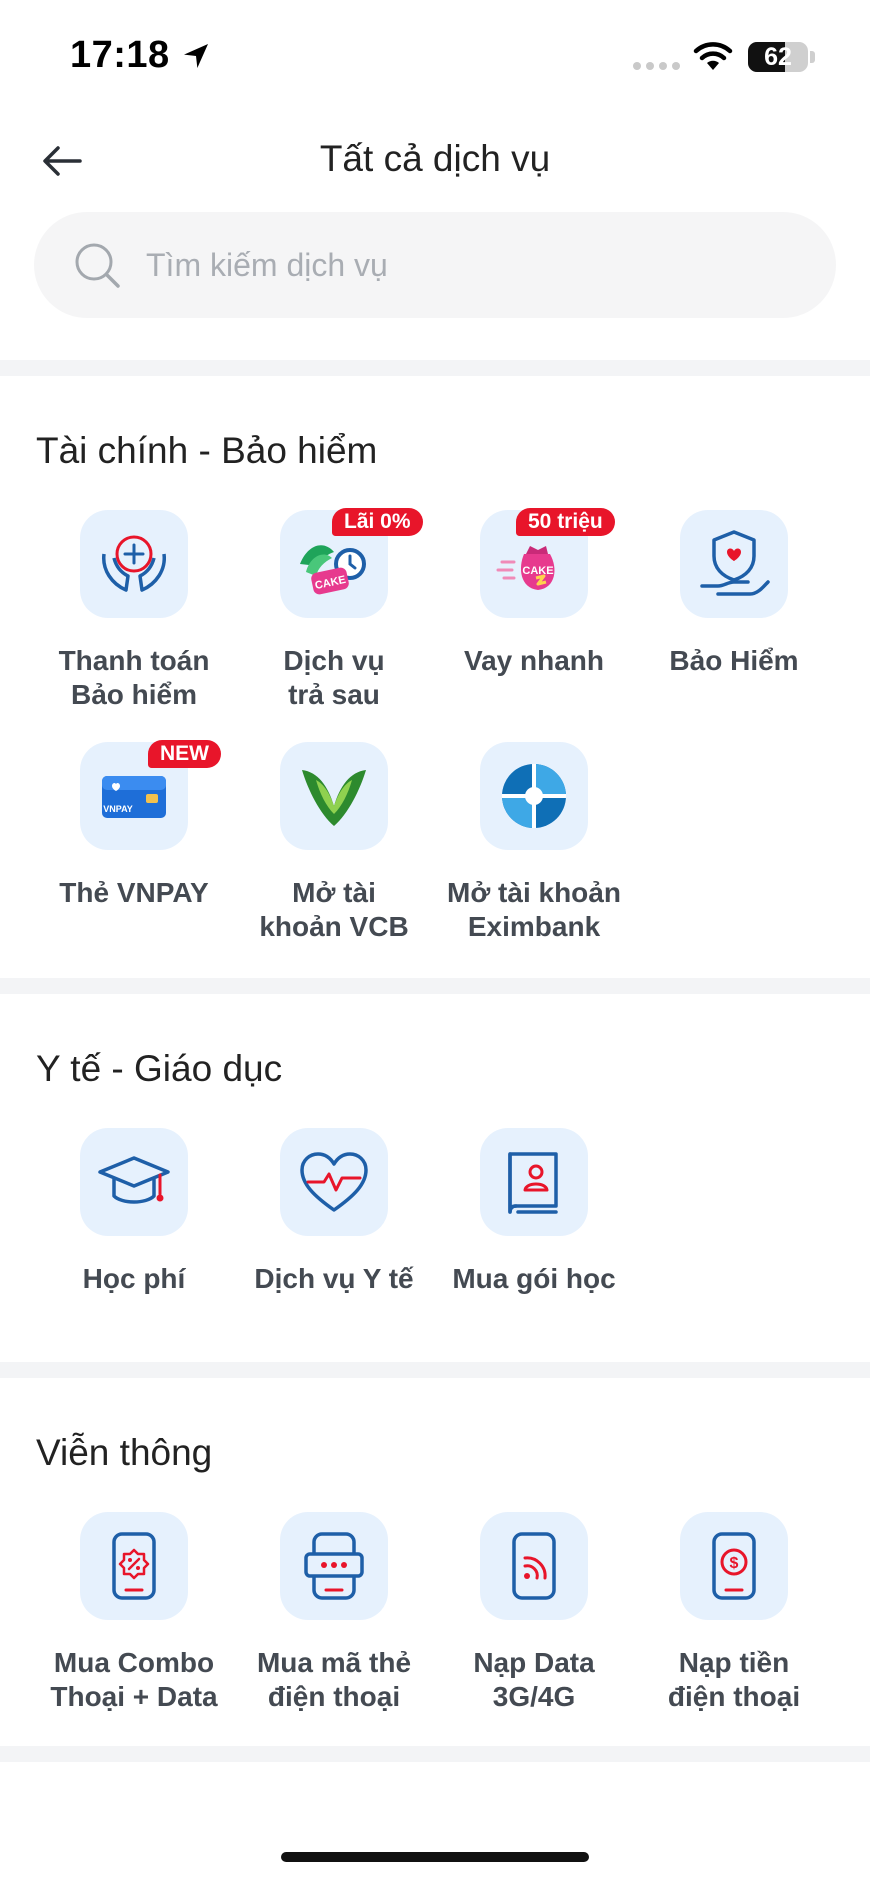 This screenshot has height=1883, width=870. What do you see at coordinates (134, 892) in the screenshot?
I see `service-label: Thẻ VNPAY` at bounding box center [134, 892].